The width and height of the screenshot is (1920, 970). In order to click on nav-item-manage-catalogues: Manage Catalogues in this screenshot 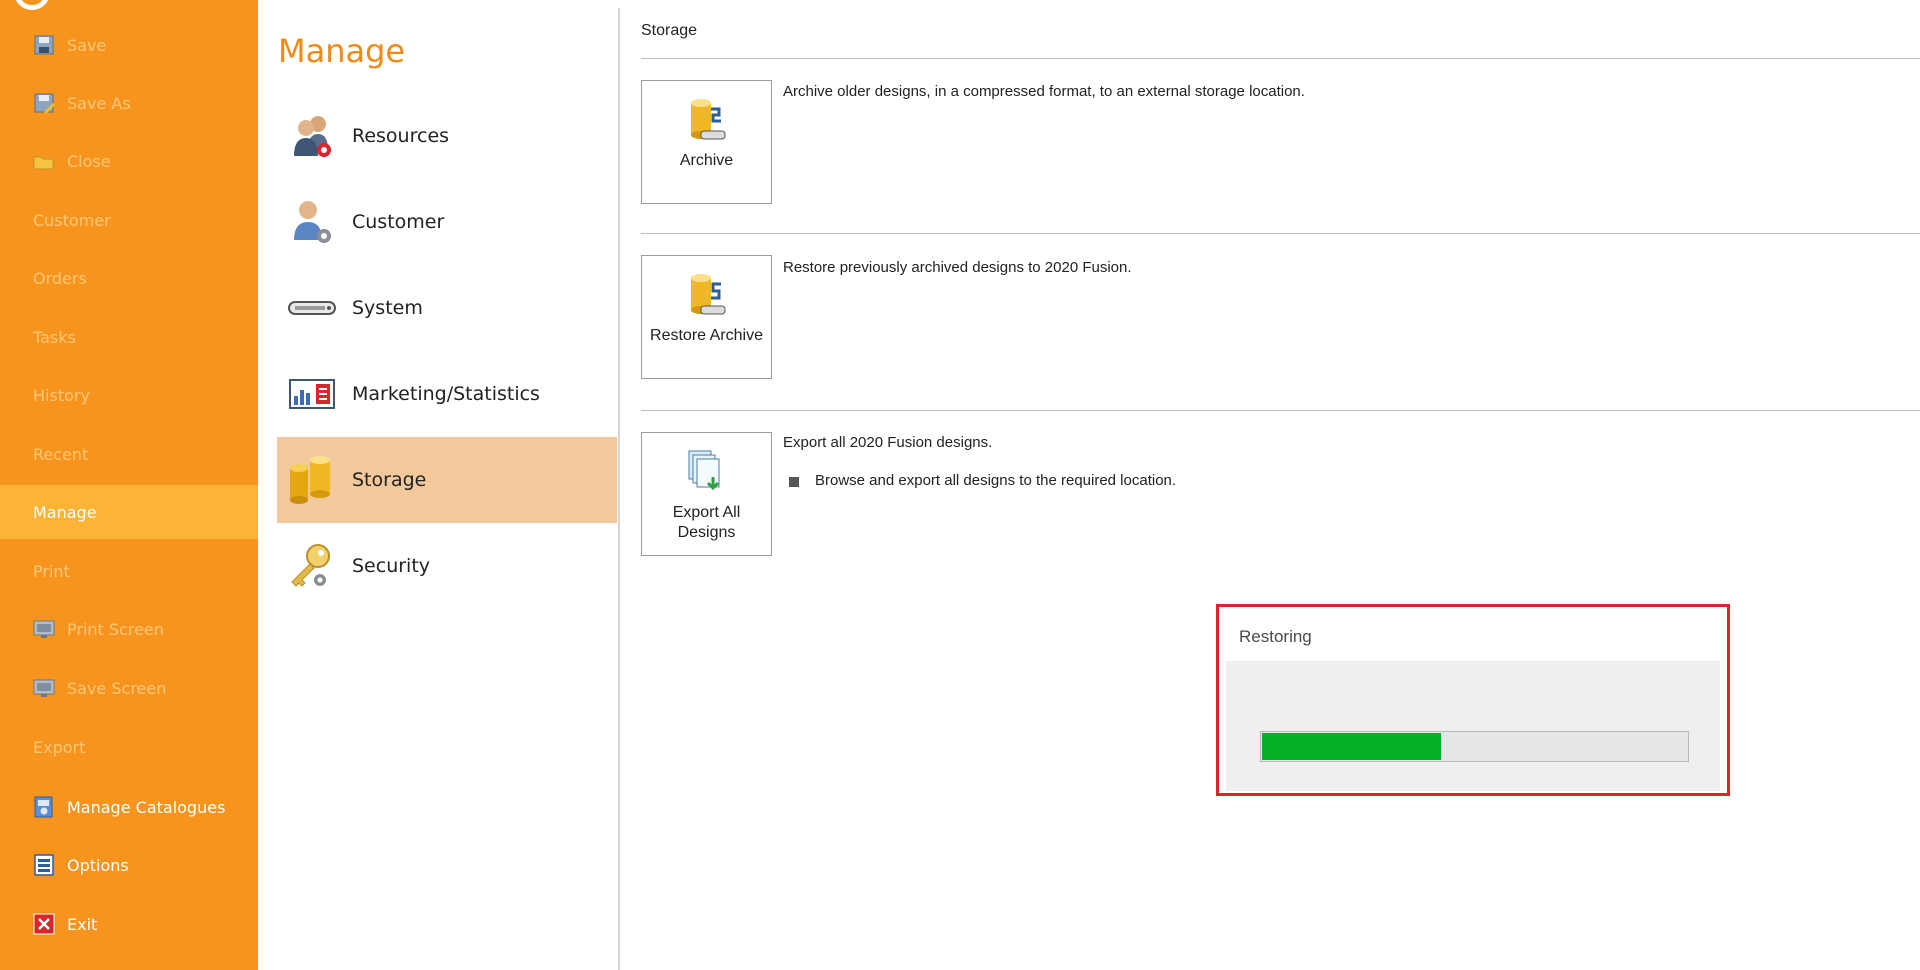, I will do `click(129, 807)`.